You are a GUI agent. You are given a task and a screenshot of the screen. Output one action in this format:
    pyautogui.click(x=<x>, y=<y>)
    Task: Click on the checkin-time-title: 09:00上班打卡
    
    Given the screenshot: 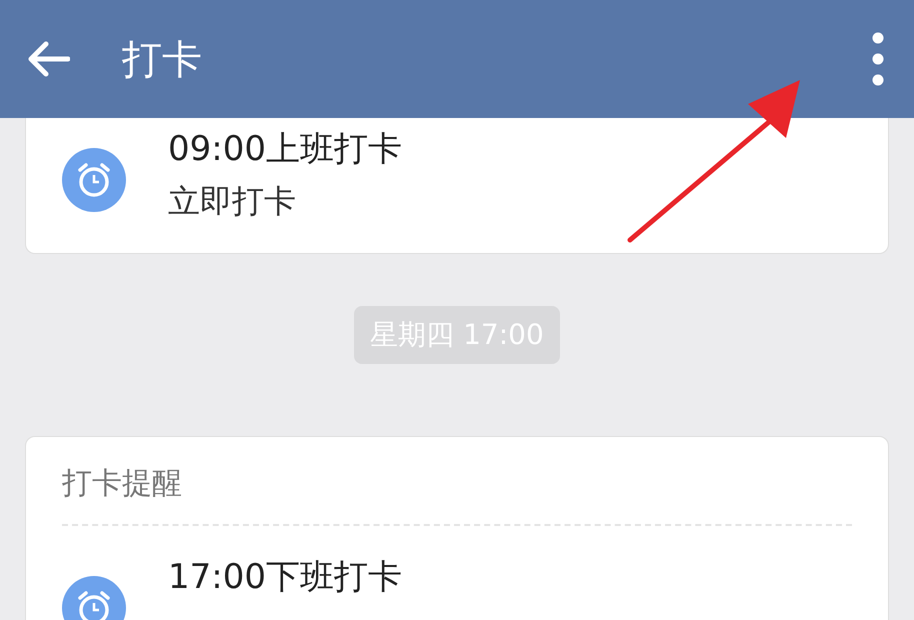 What is the action you would take?
    pyautogui.click(x=285, y=149)
    